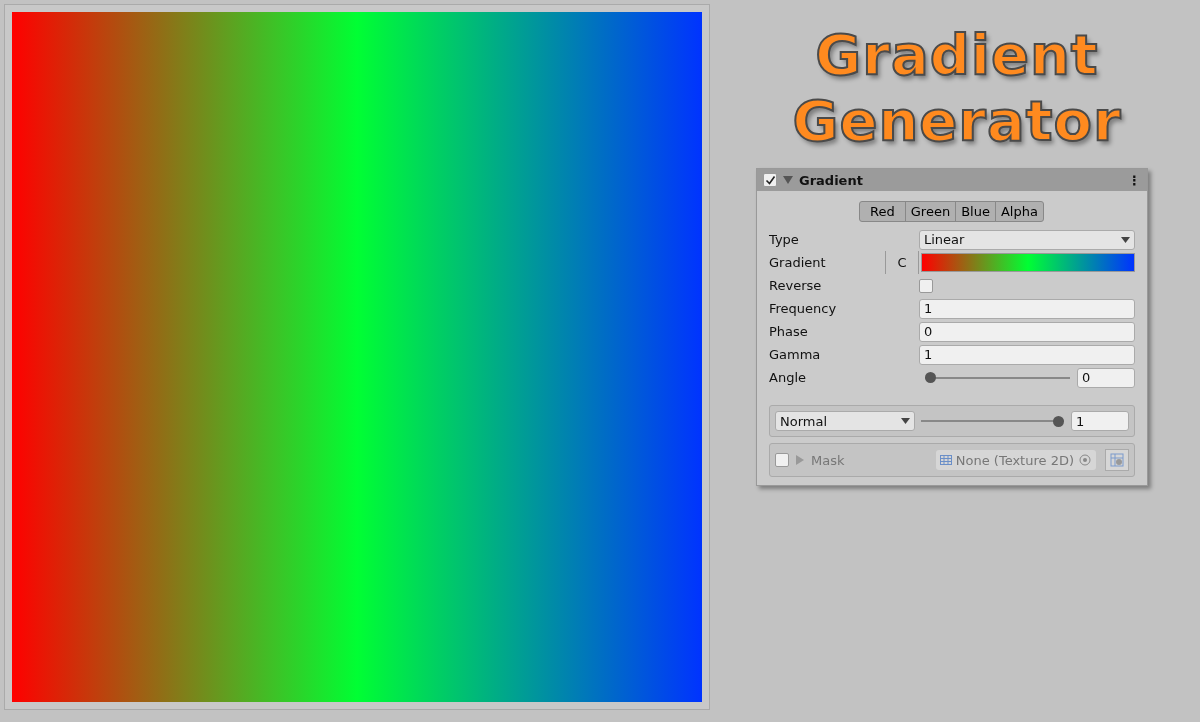 The width and height of the screenshot is (1200, 722). What do you see at coordinates (845, 421) in the screenshot?
I see `blend-mode-dropdown: Normal` at bounding box center [845, 421].